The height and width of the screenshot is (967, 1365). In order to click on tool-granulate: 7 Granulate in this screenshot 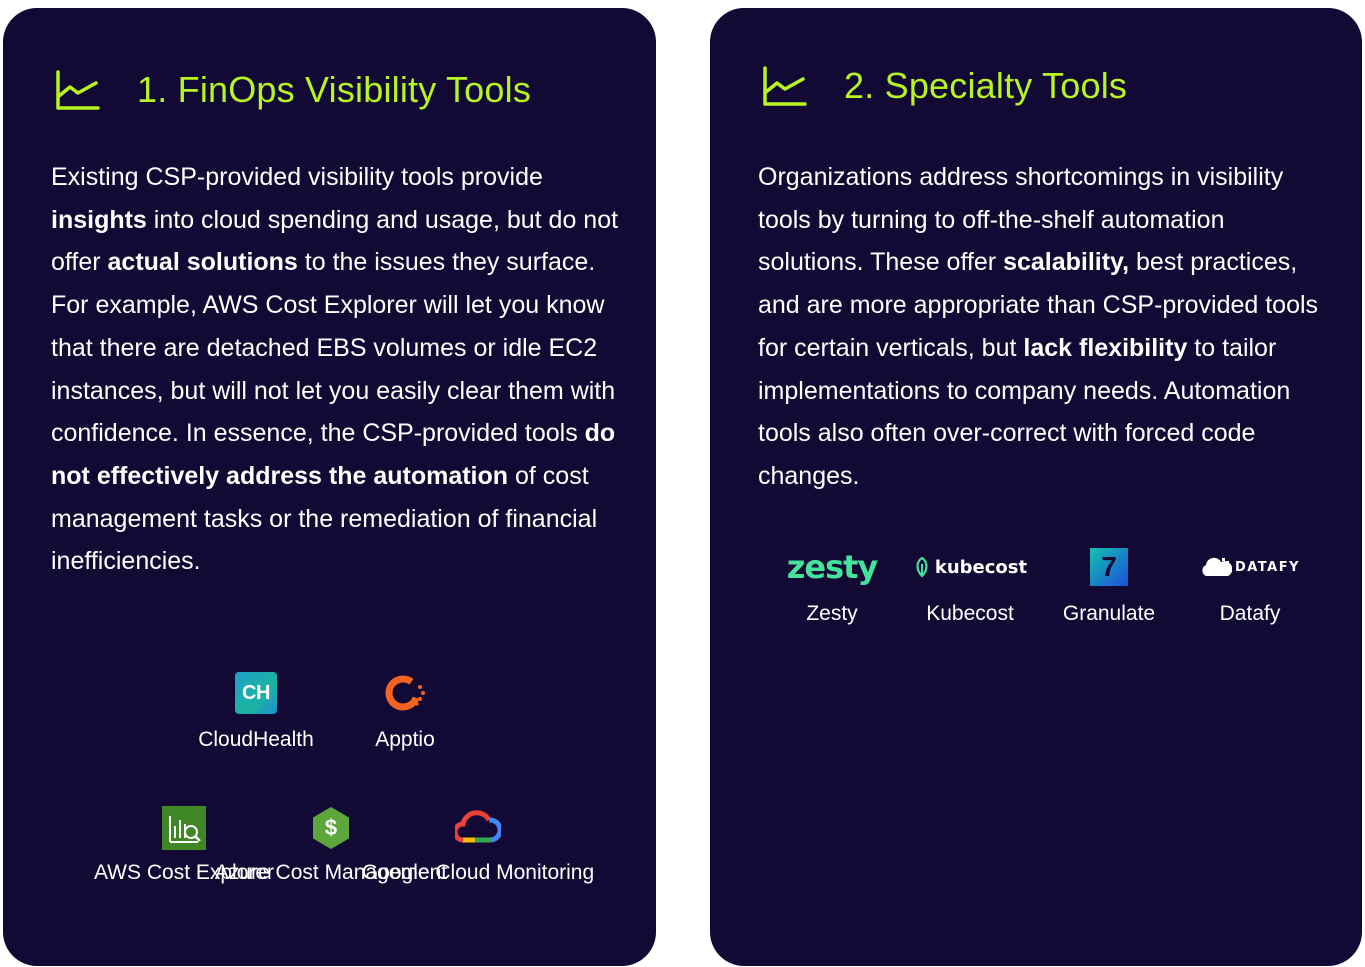, I will do `click(1109, 585)`.